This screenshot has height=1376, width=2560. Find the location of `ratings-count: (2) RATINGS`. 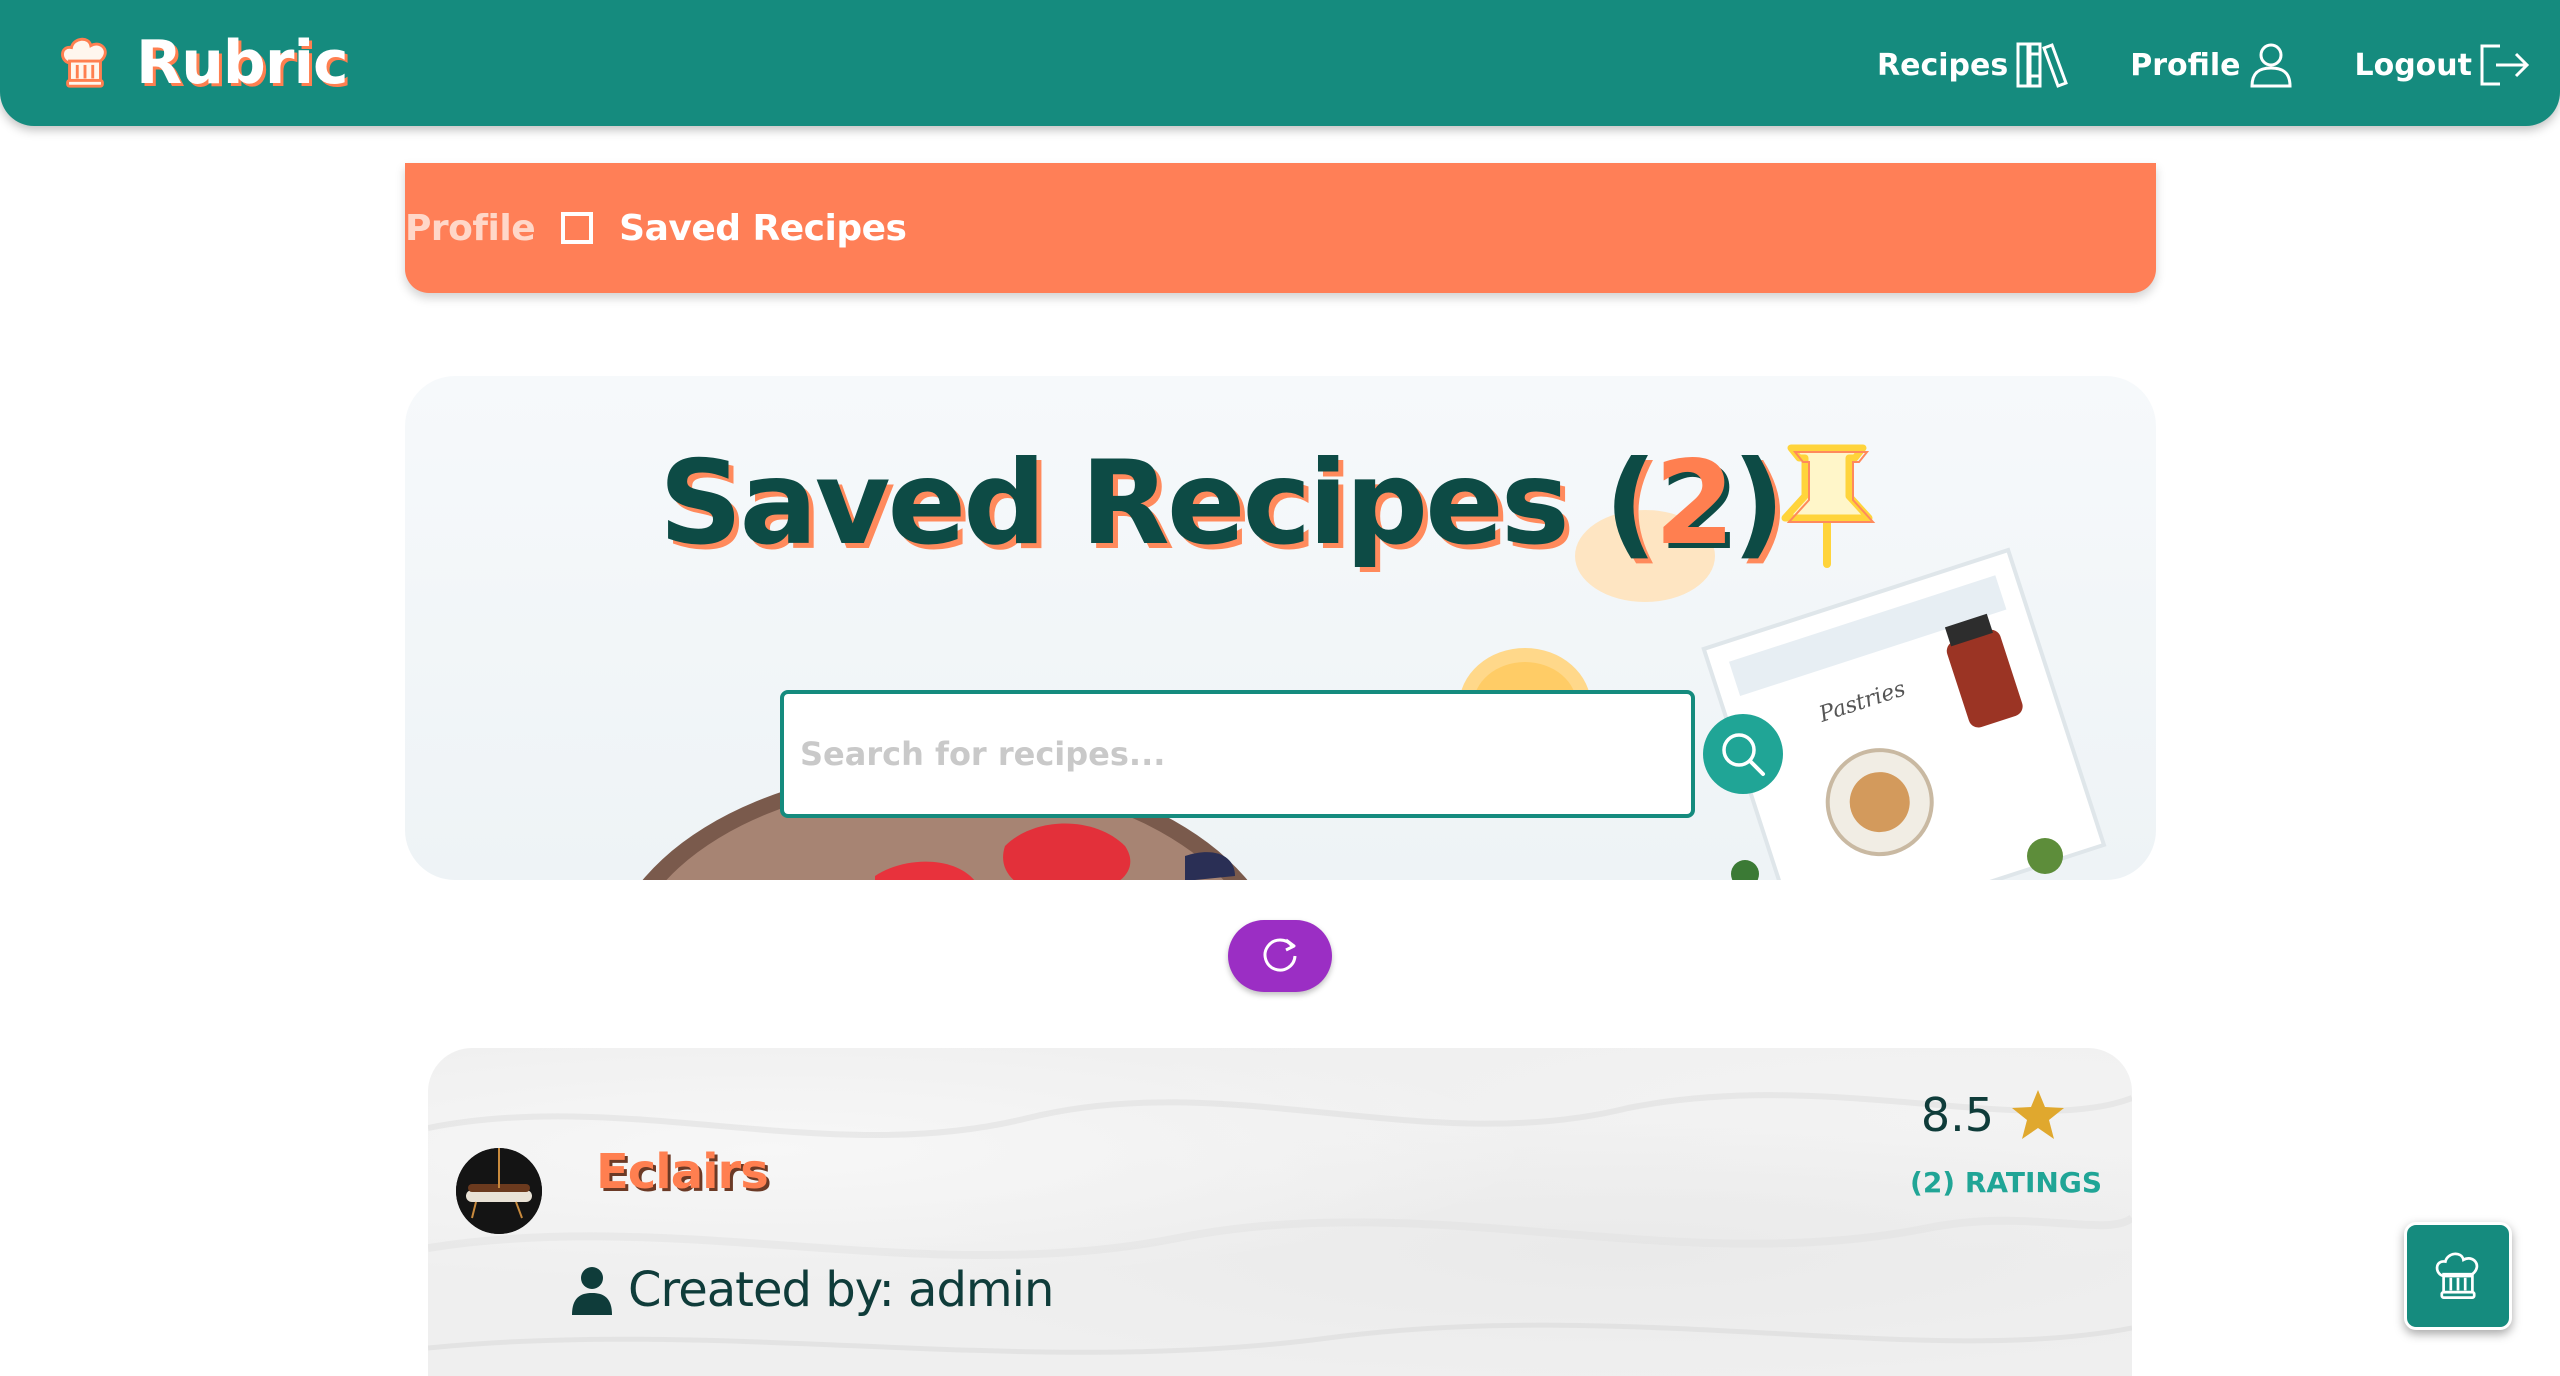

ratings-count: (2) RATINGS is located at coordinates (2006, 1182).